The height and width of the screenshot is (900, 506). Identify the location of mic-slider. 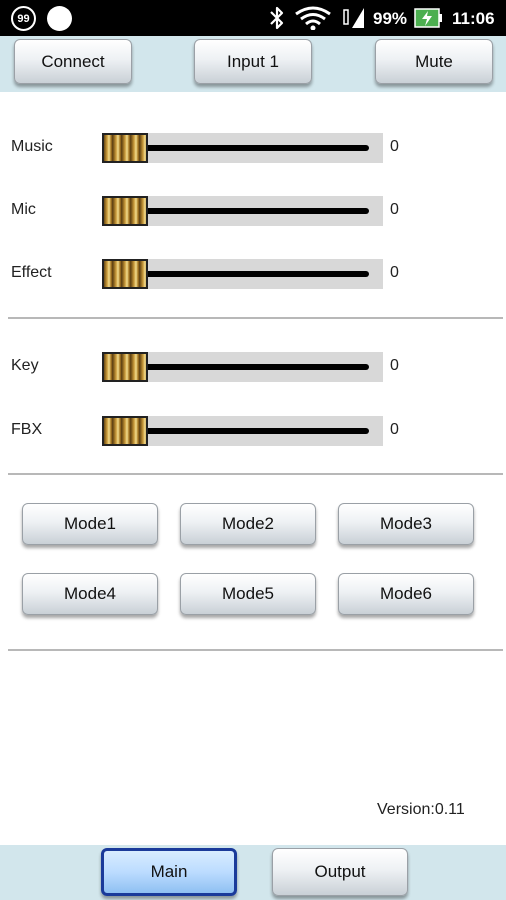
(242, 211).